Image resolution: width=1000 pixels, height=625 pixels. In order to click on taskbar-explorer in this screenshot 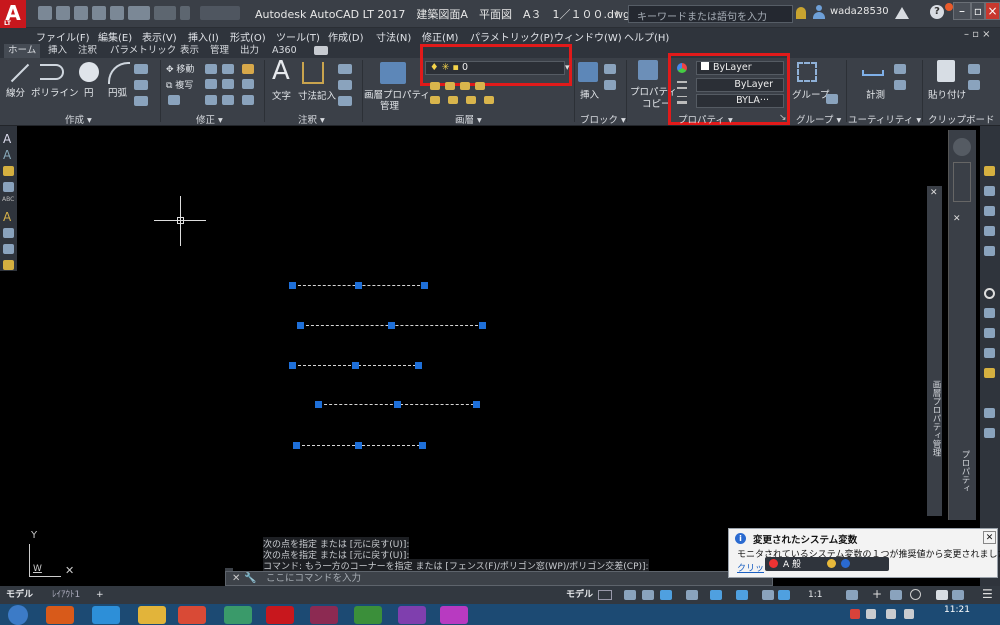, I will do `click(152, 615)`.